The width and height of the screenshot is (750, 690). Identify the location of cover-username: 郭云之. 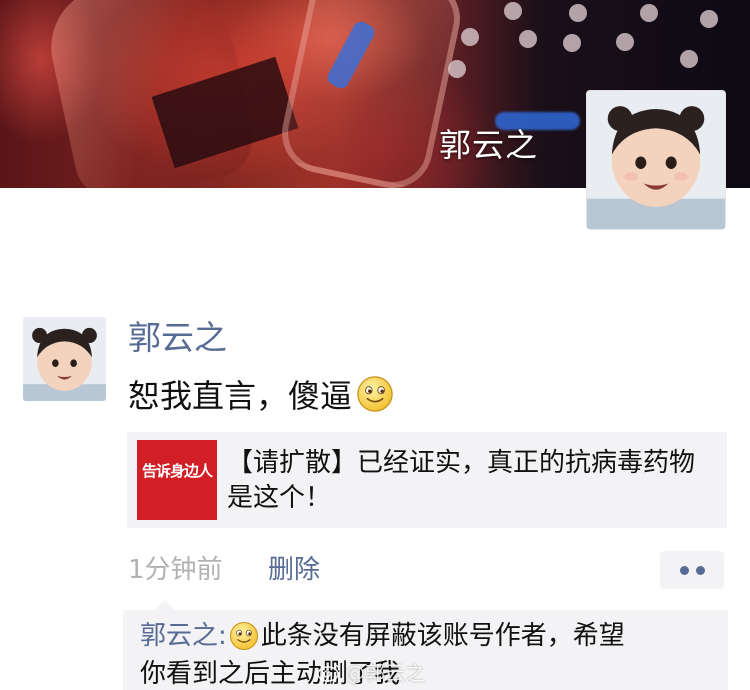
(488, 145).